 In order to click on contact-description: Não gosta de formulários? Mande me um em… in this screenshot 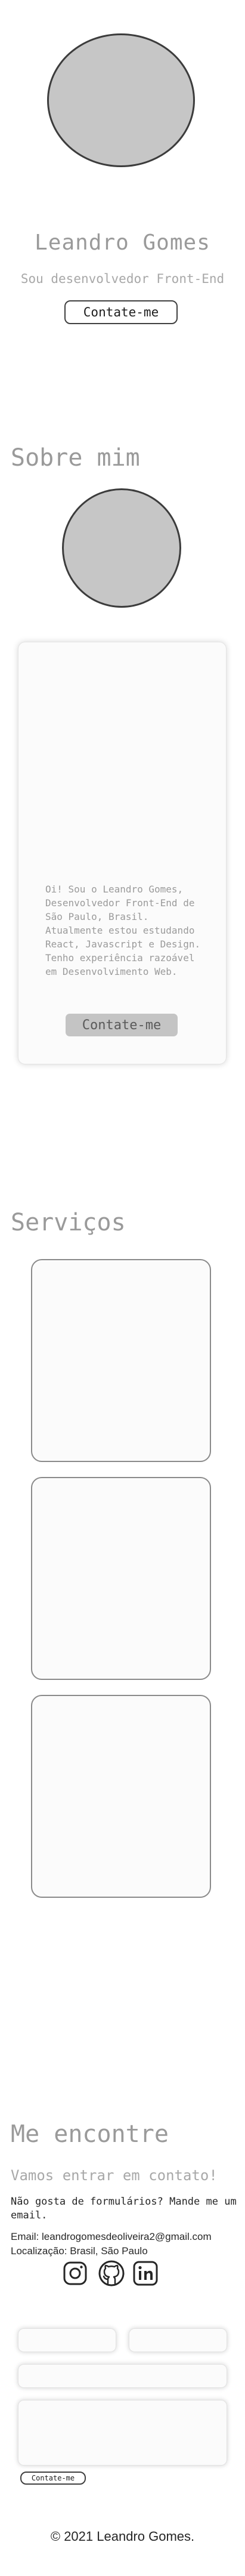, I will do `click(124, 2208)`.